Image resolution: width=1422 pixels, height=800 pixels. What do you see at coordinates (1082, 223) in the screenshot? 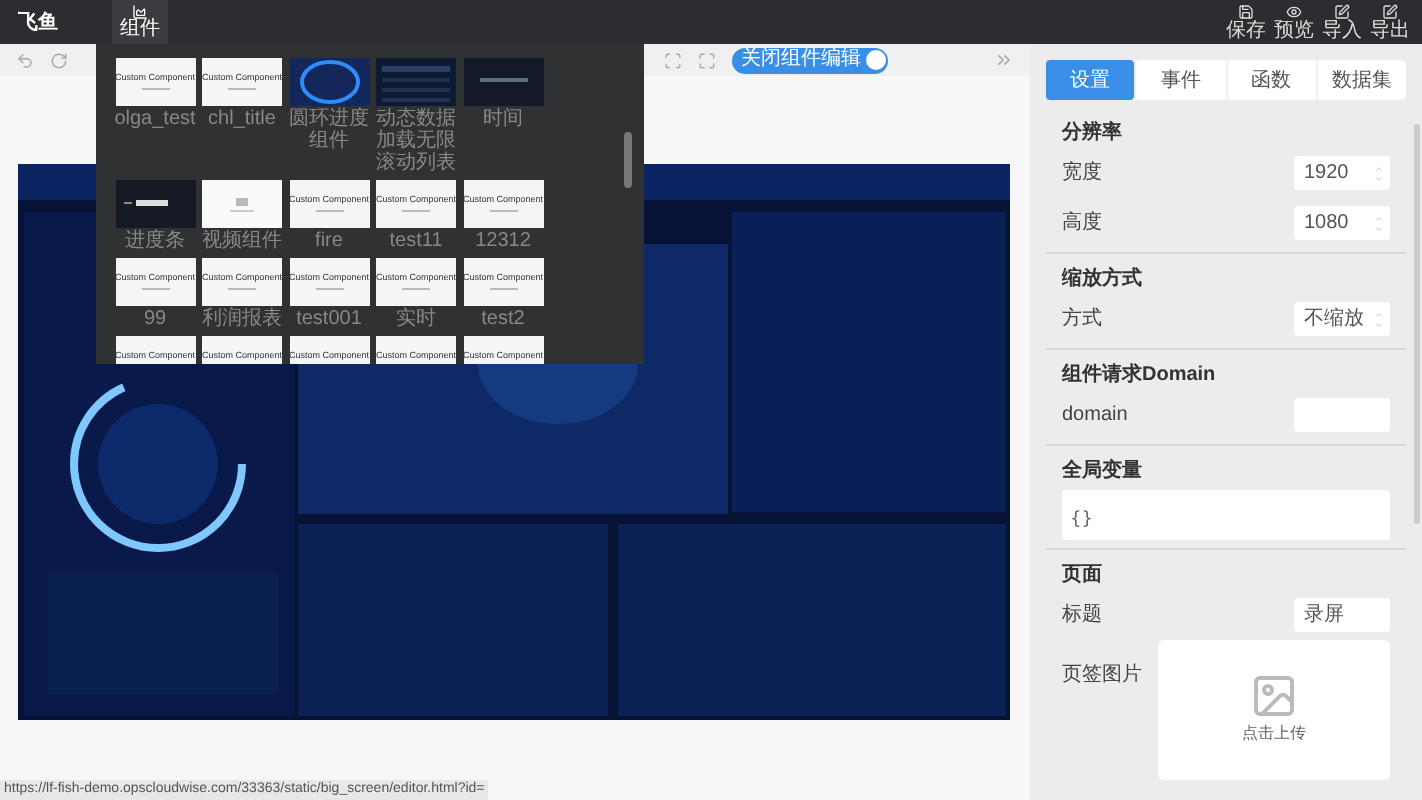
I see `field-label: 高度` at bounding box center [1082, 223].